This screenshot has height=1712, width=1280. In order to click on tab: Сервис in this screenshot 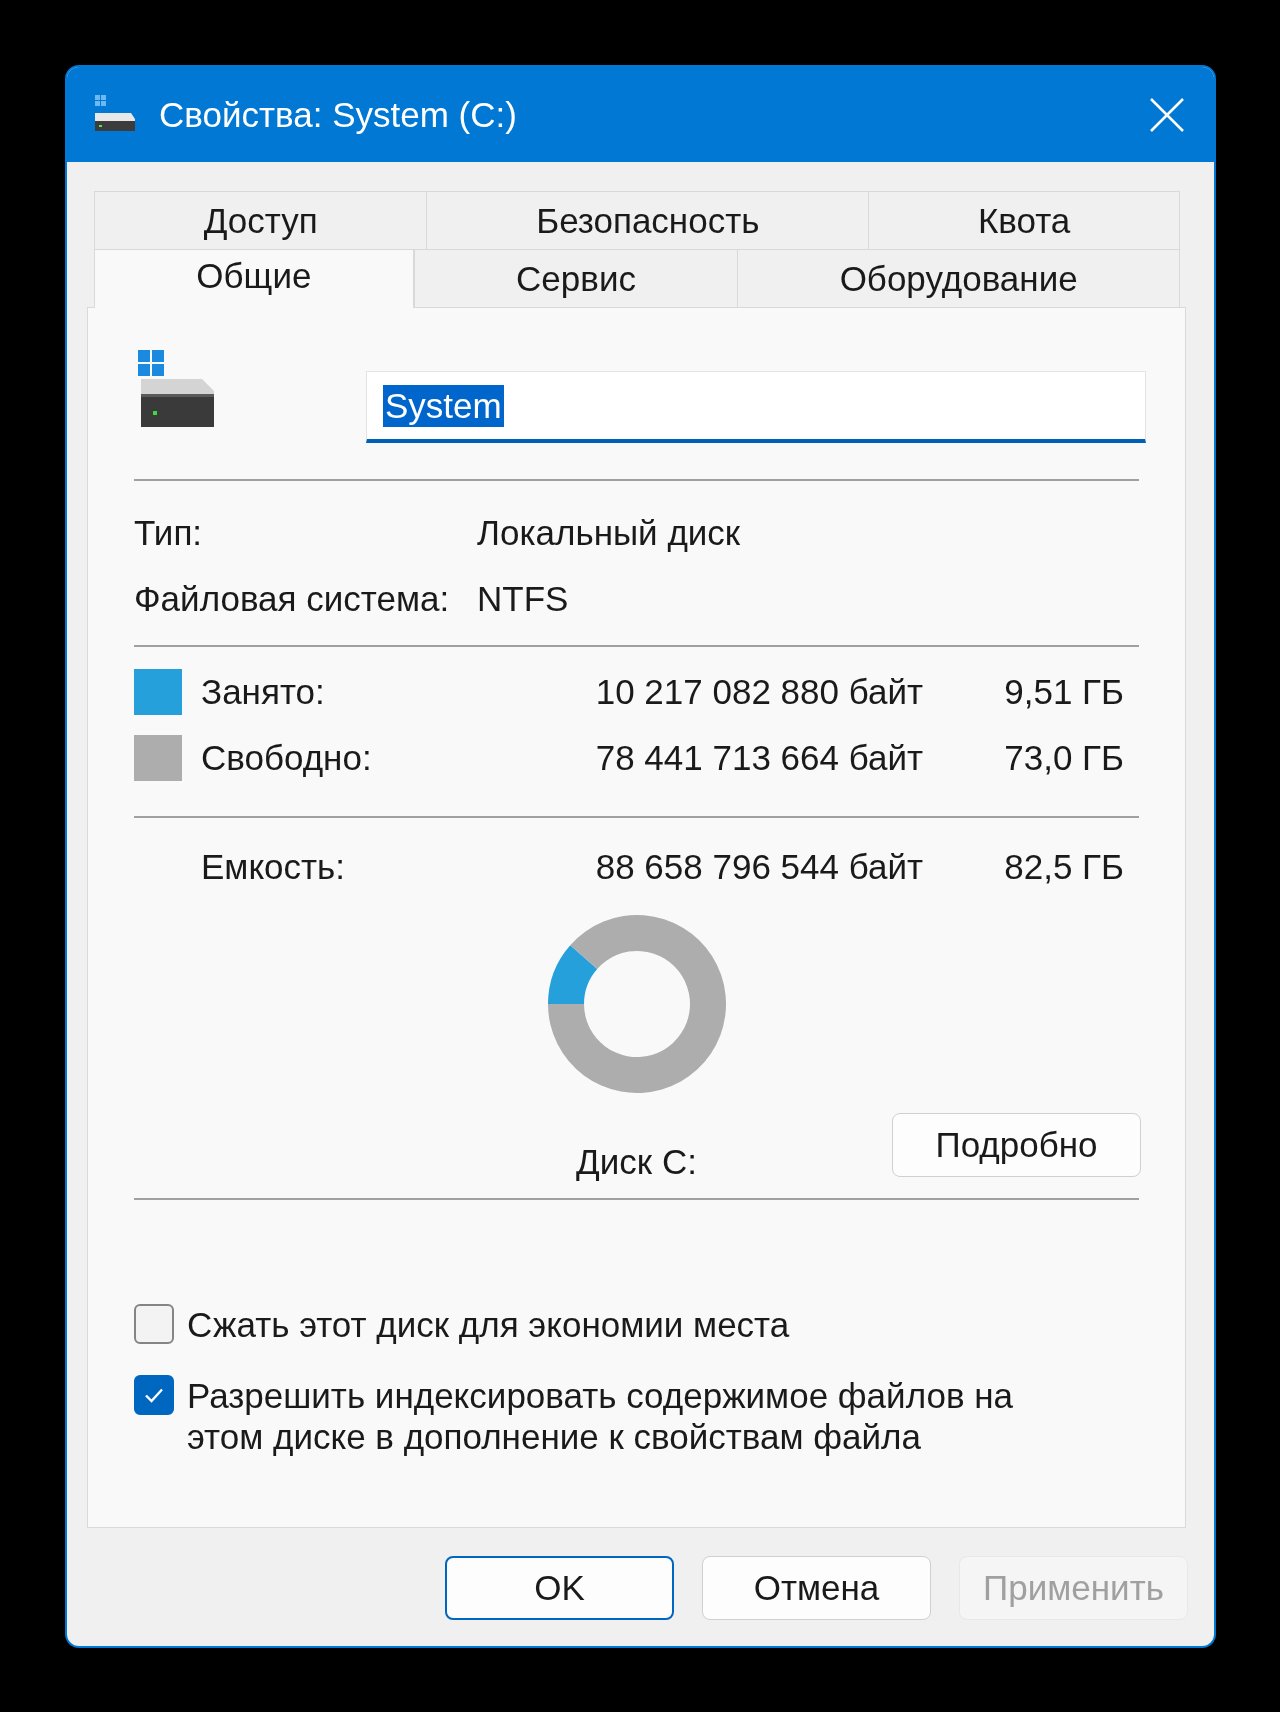, I will do `click(575, 278)`.